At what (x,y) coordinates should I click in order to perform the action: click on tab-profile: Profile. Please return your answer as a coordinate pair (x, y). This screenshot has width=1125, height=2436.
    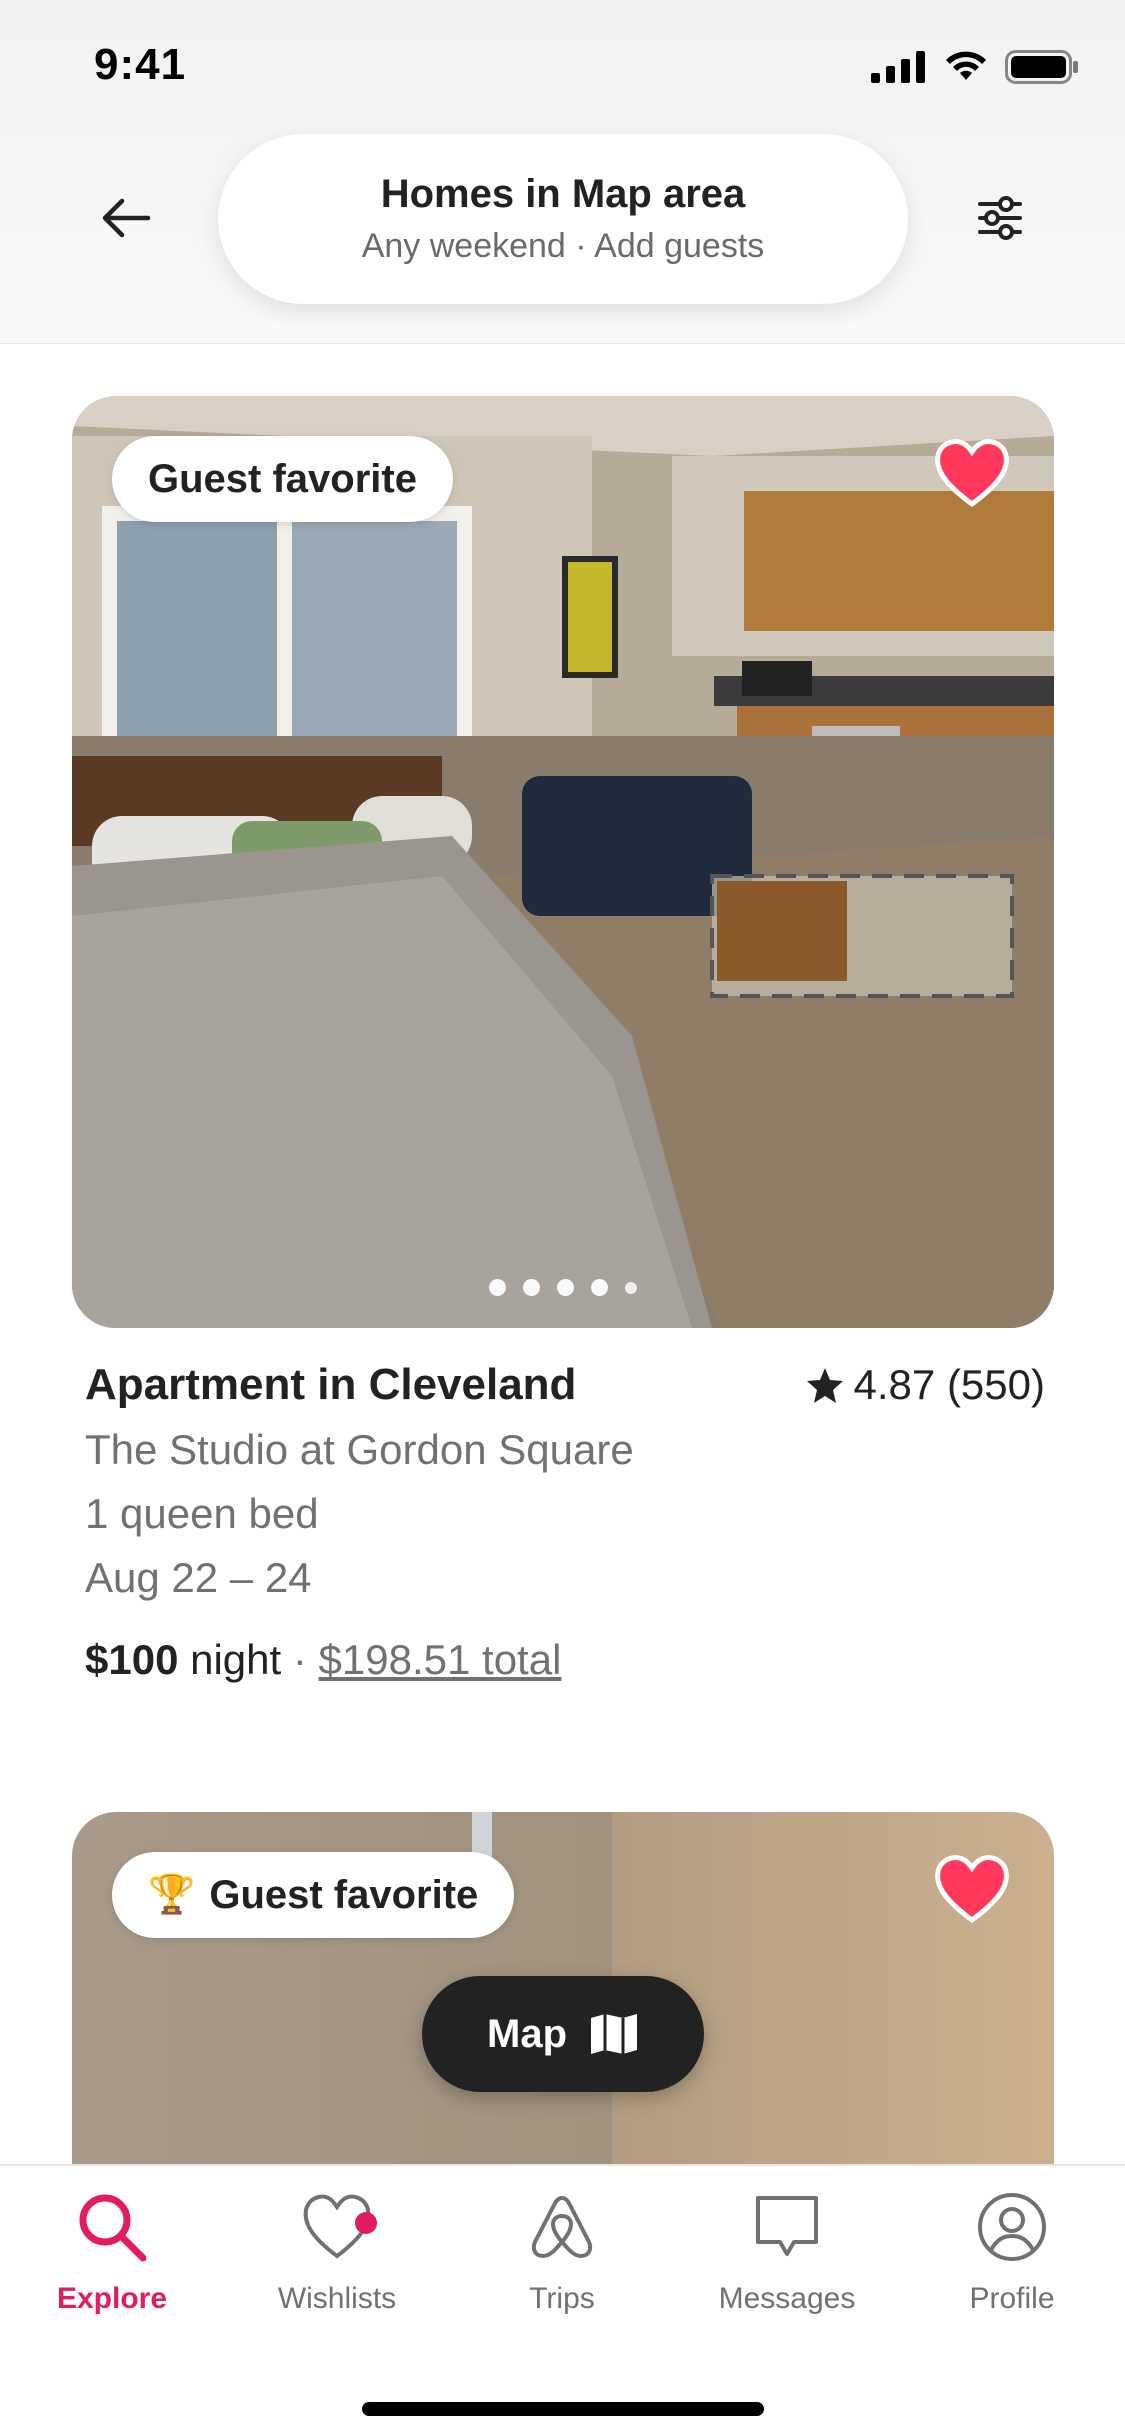
    Looking at the image, I should click on (1012, 2253).